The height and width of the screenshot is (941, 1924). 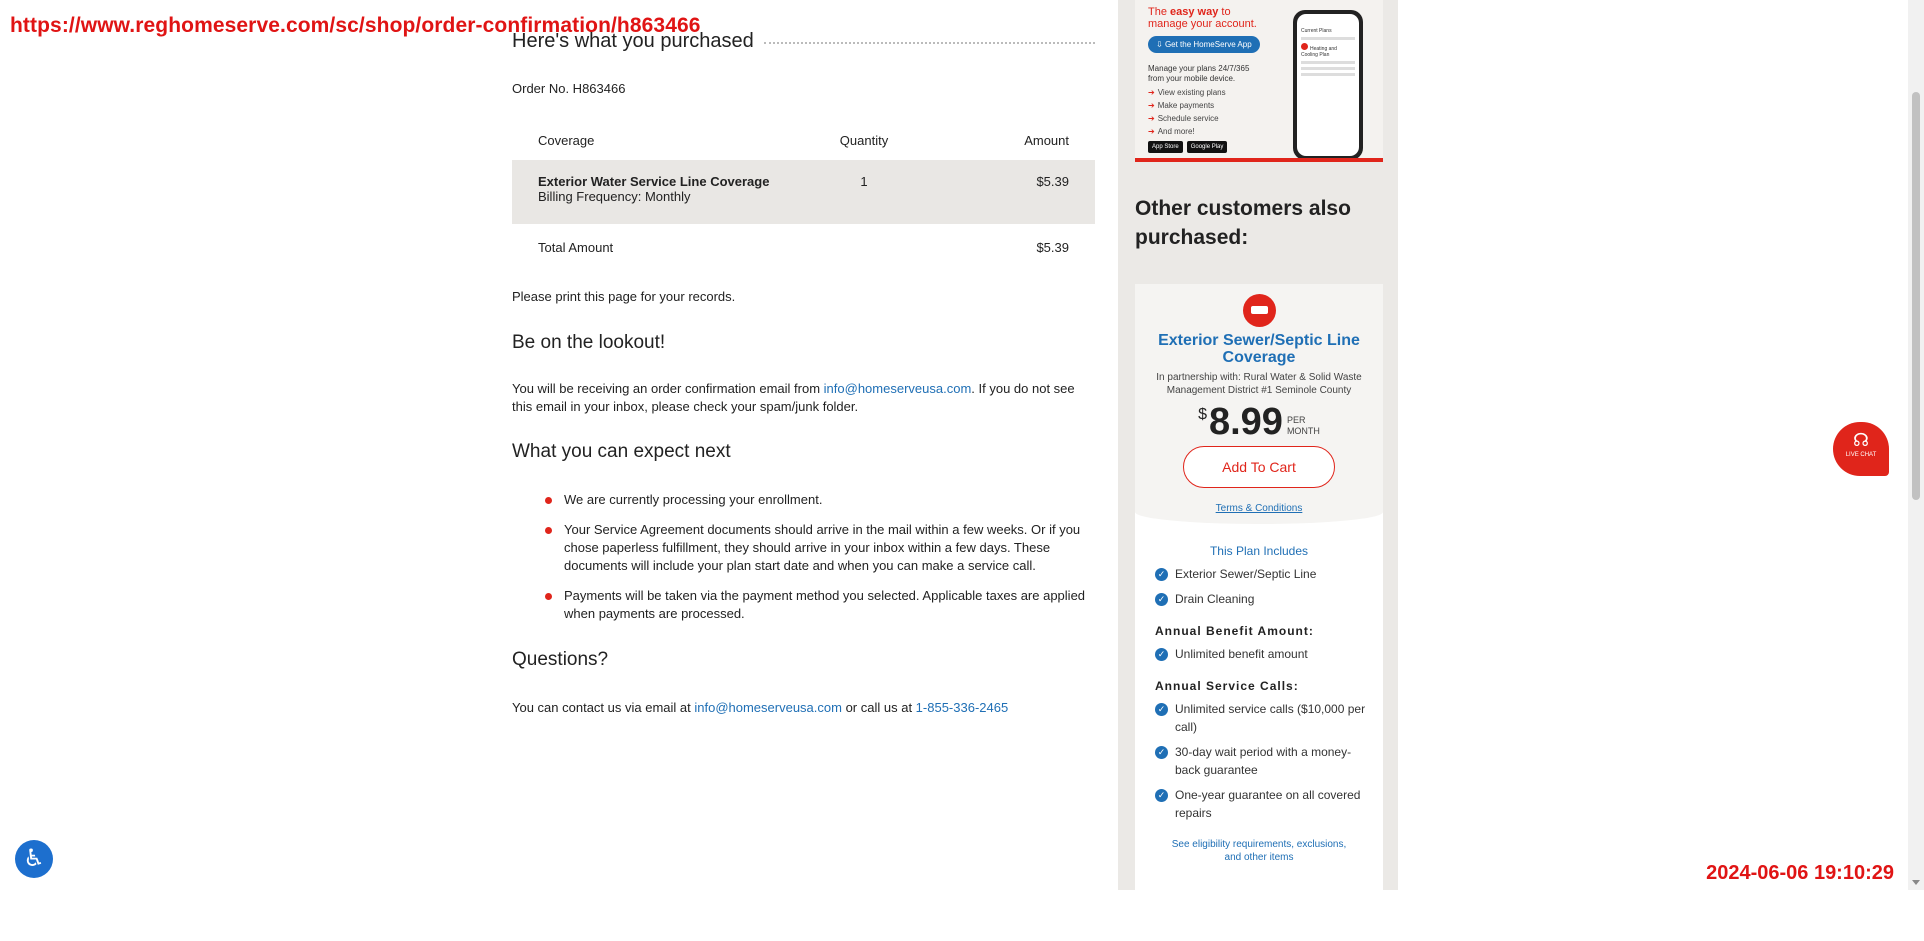 I want to click on scroll-down-arrow-icon, so click(x=1916, y=882).